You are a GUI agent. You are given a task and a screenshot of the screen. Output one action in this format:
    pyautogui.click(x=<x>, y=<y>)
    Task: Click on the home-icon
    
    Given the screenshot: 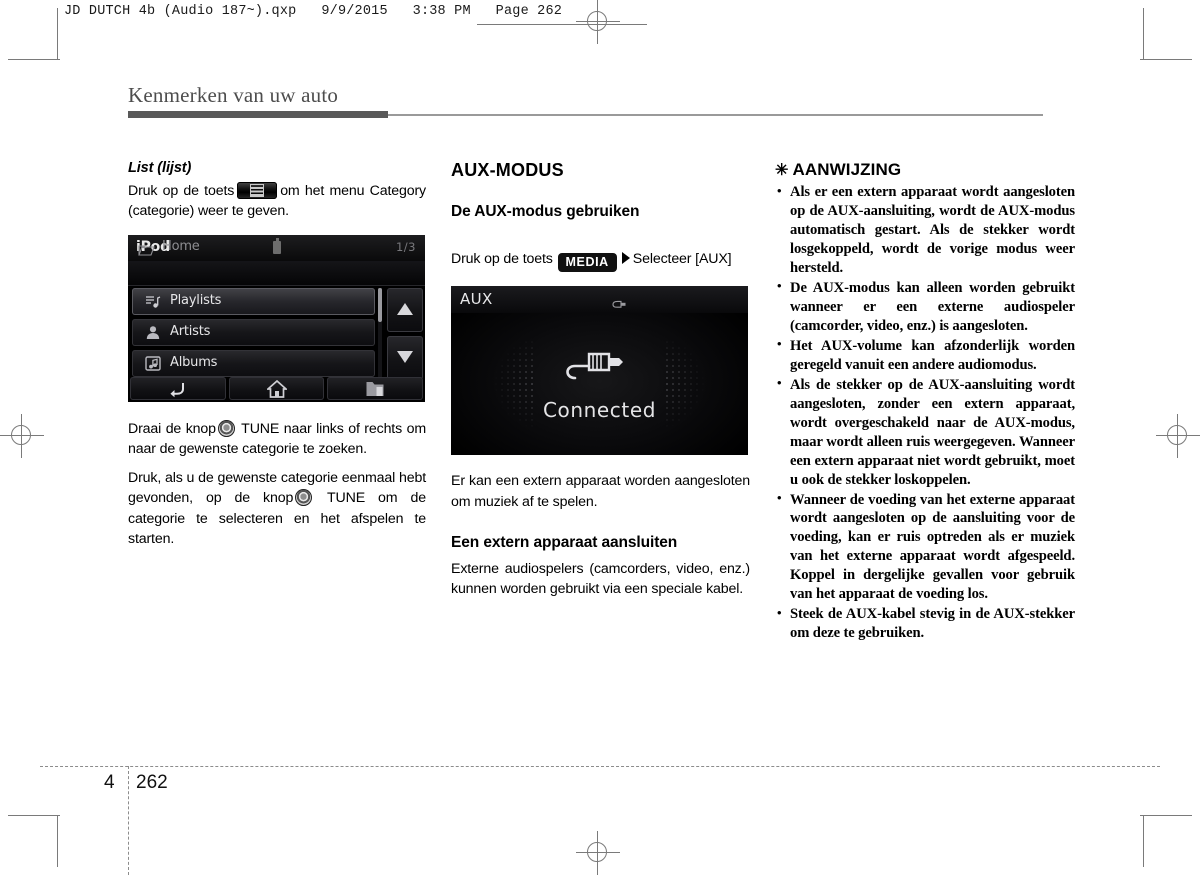 What is the action you would take?
    pyautogui.click(x=276, y=388)
    